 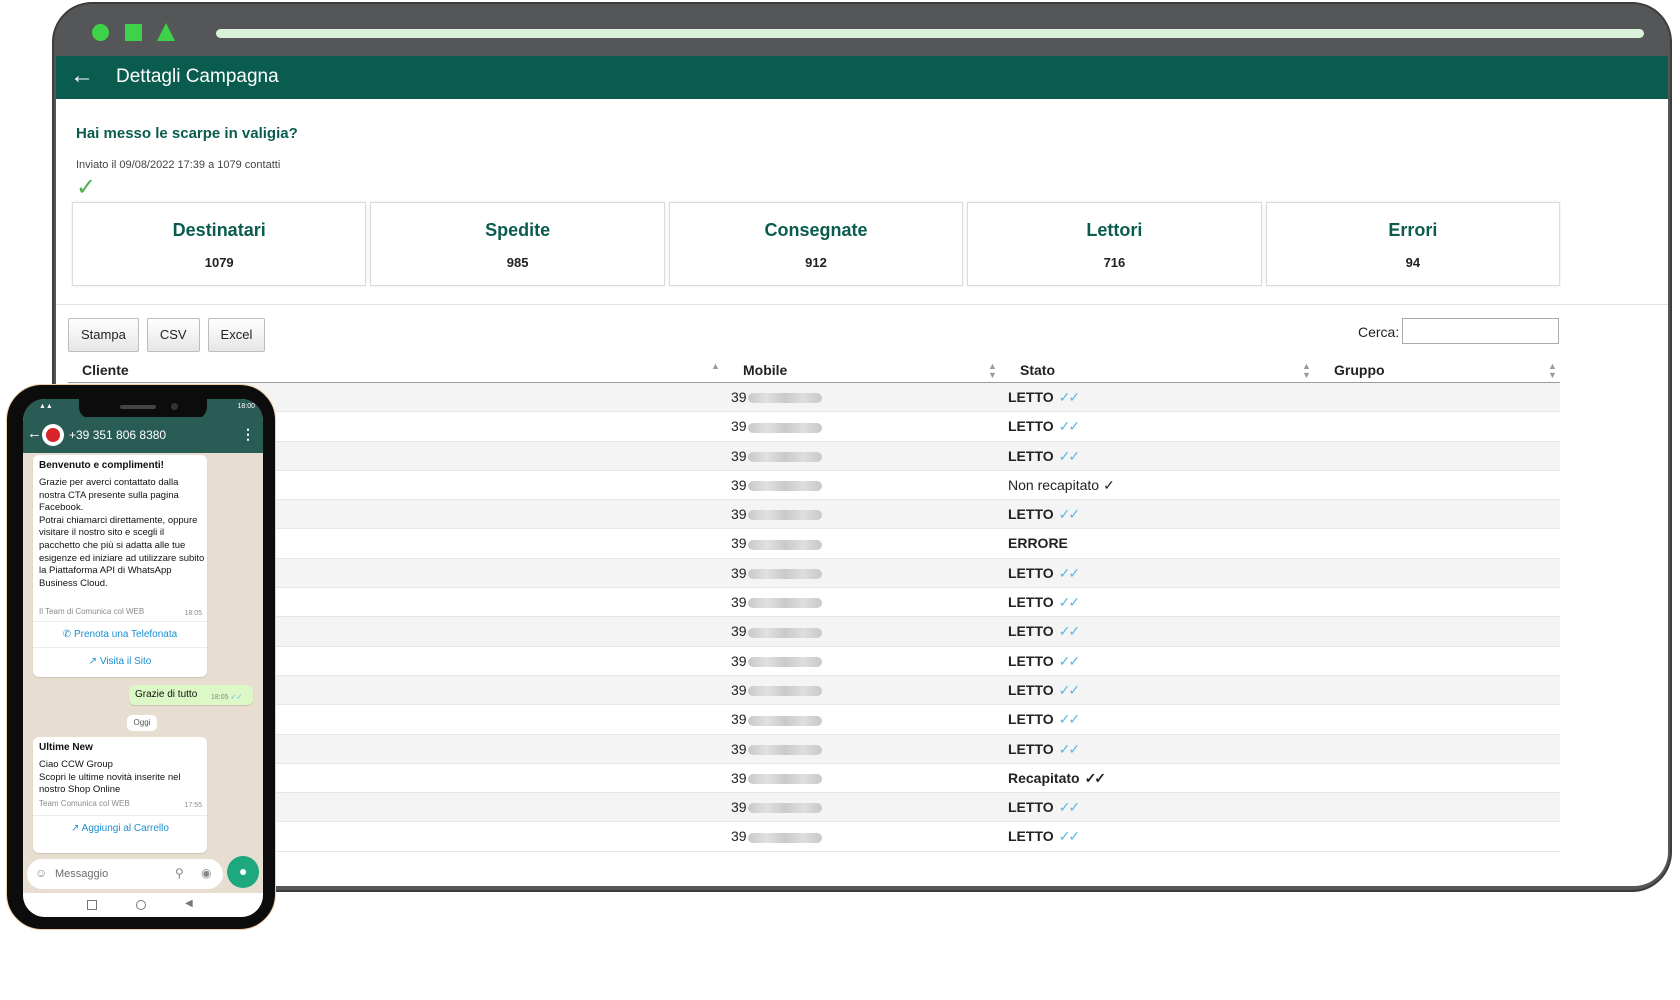 What do you see at coordinates (1114, 244) in the screenshot?
I see `stat-card-lettori: Lettori 716` at bounding box center [1114, 244].